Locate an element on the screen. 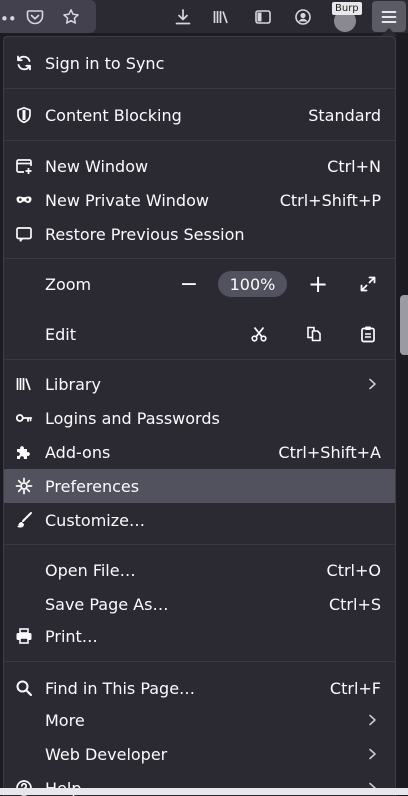 The width and height of the screenshot is (408, 796). menu-item-label: Web Developer is located at coordinates (106, 754).